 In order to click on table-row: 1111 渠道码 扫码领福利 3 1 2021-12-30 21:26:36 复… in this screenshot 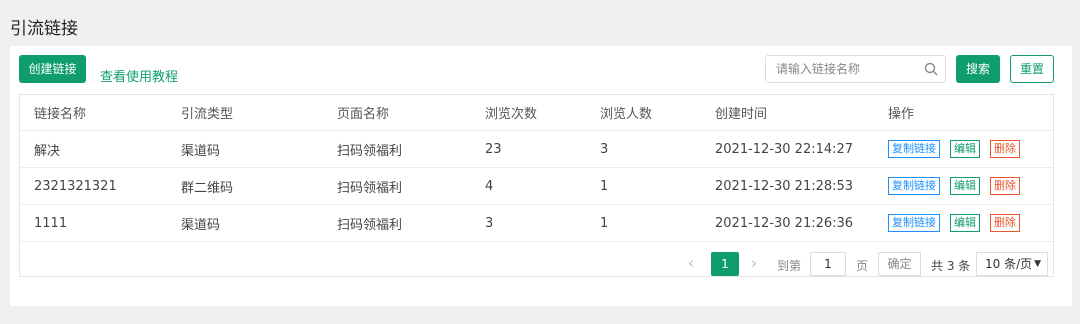, I will do `click(536, 223)`.